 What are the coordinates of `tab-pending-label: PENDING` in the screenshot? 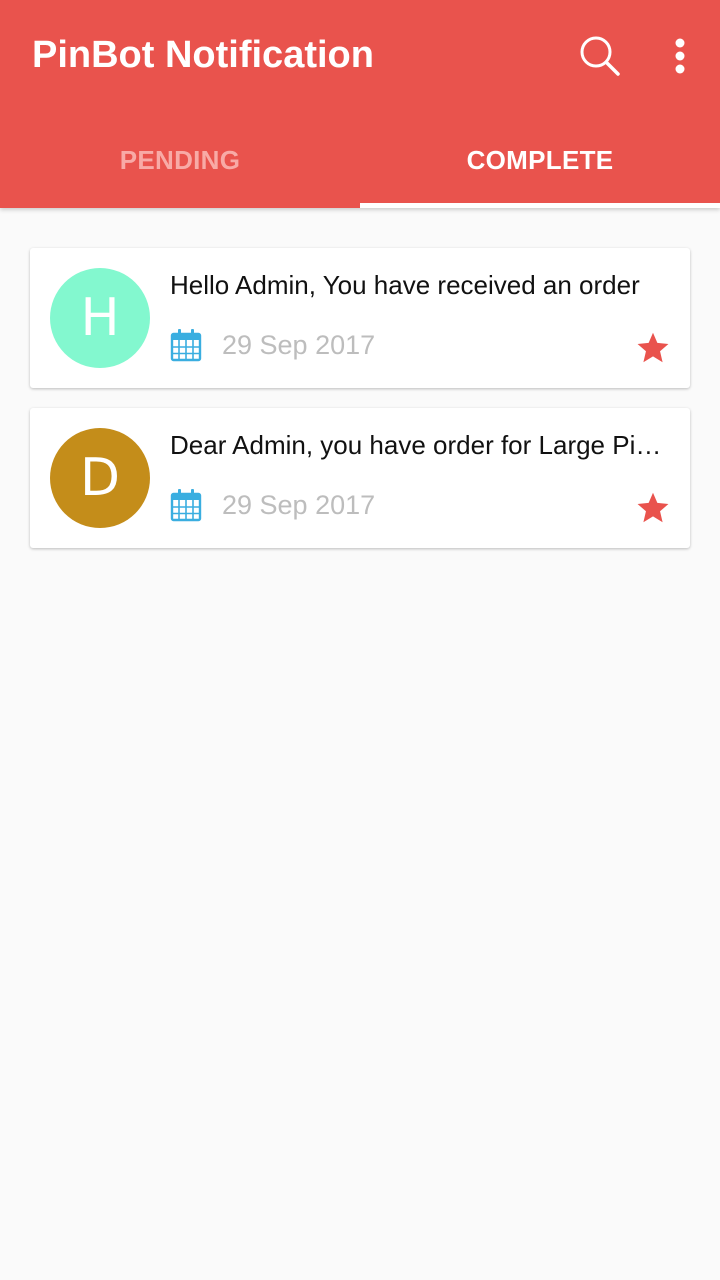 It's located at (180, 159).